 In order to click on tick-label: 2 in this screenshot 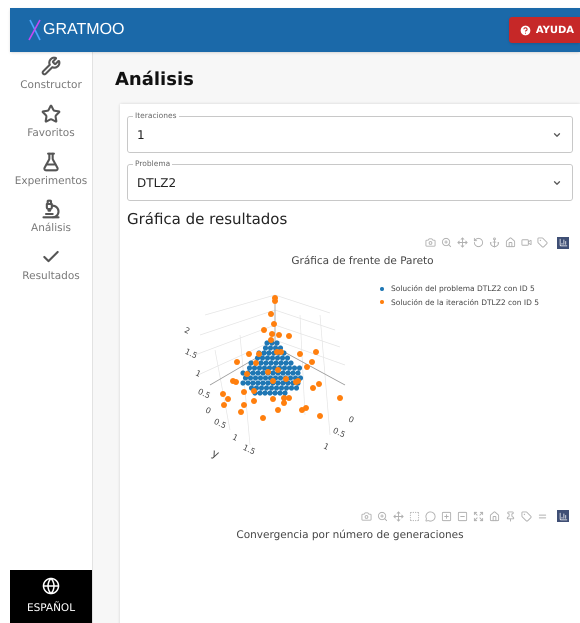, I will do `click(187, 331)`.